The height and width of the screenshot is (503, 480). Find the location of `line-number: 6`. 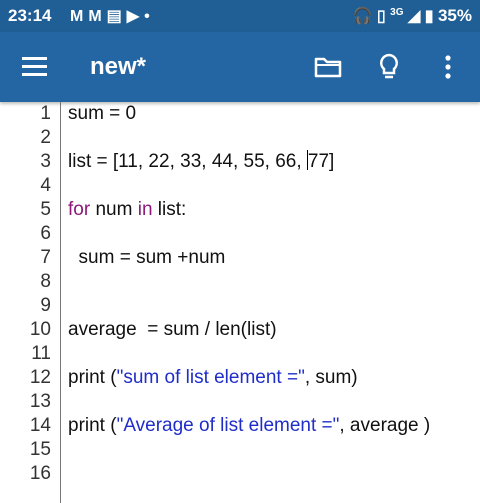

line-number: 6 is located at coordinates (45, 233).